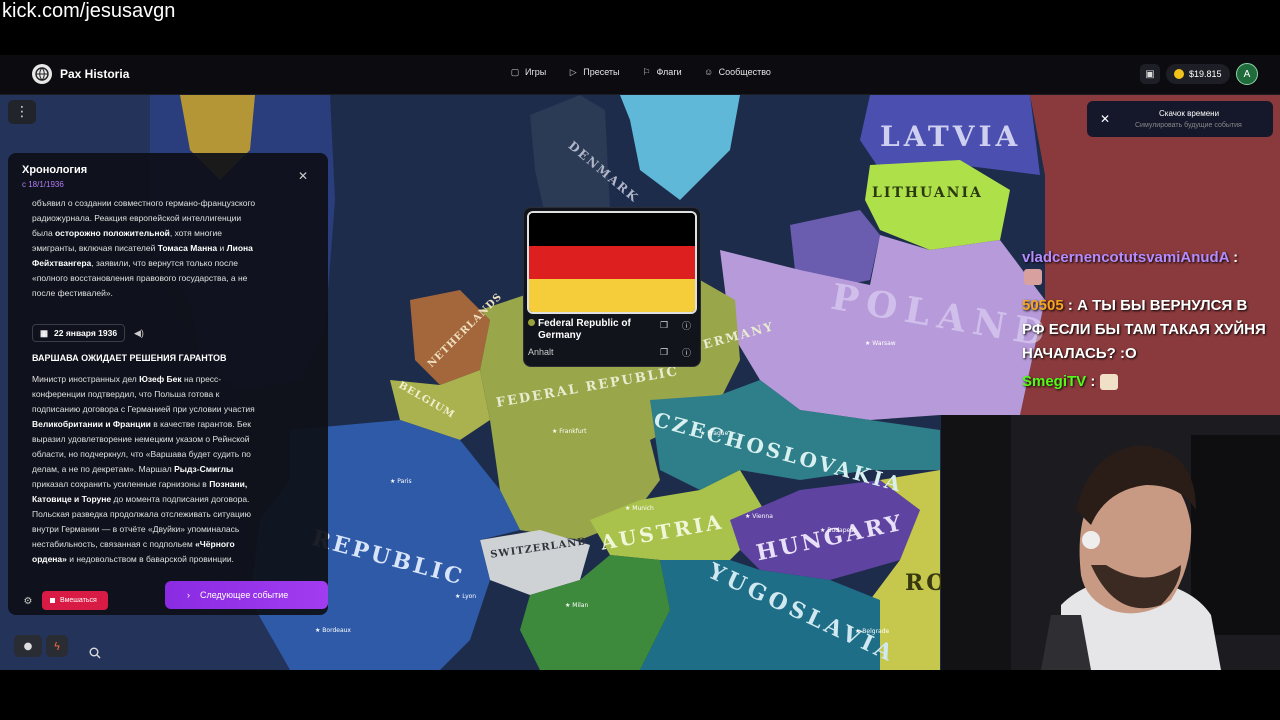 This screenshot has height=720, width=1280. I want to click on map-search-button, so click(95, 653).